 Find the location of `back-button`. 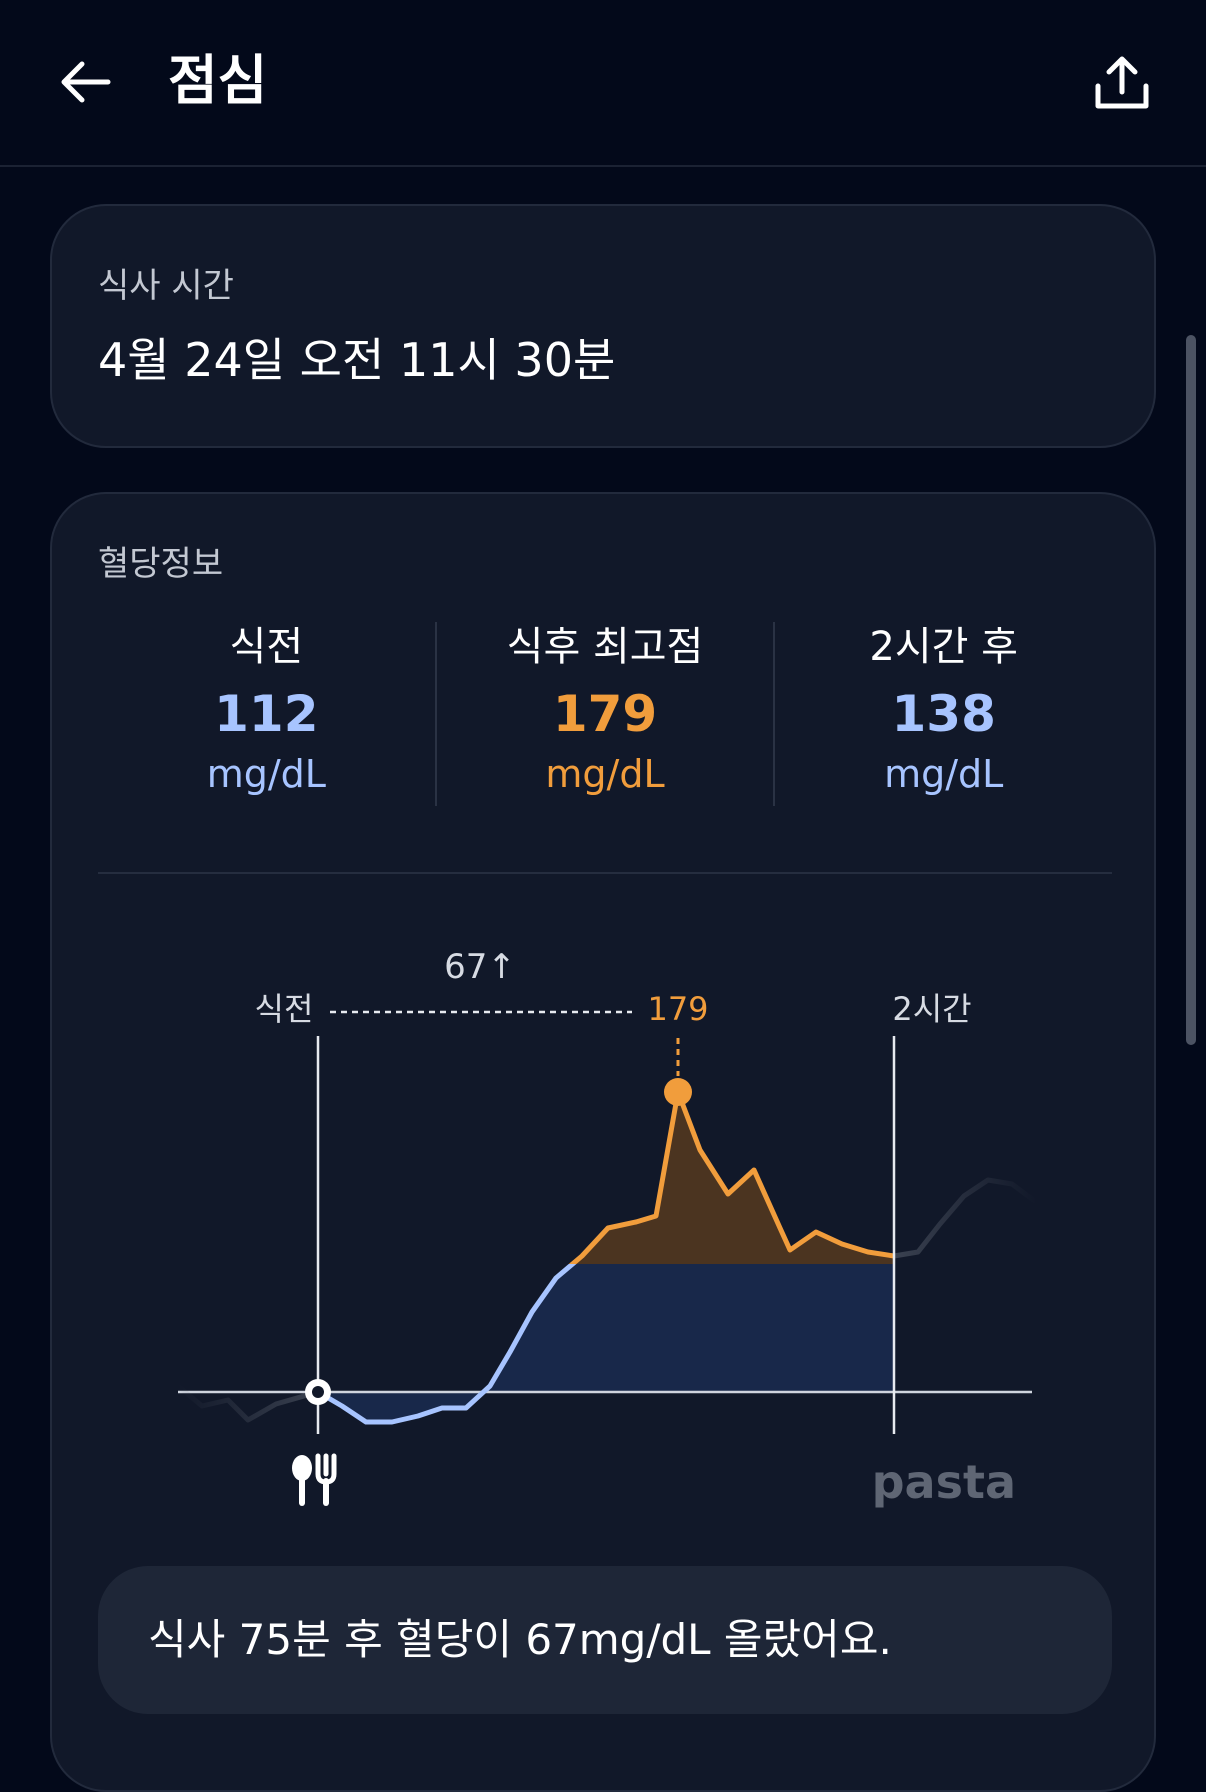

back-button is located at coordinates (84, 84).